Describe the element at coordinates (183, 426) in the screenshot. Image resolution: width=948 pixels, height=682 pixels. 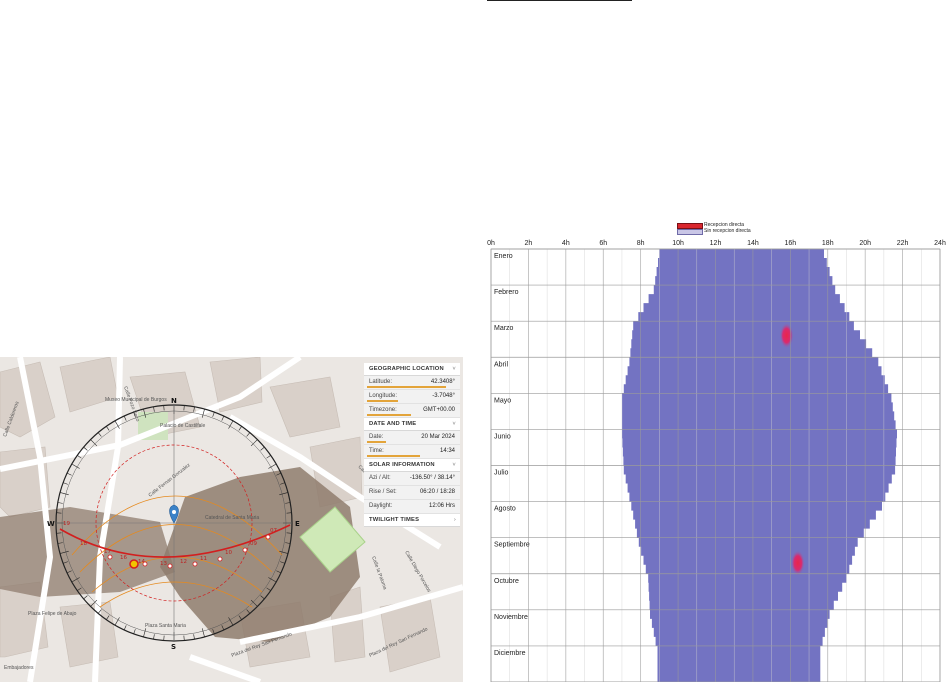
I see `poi-label: Palacio de Castilfale` at that location.